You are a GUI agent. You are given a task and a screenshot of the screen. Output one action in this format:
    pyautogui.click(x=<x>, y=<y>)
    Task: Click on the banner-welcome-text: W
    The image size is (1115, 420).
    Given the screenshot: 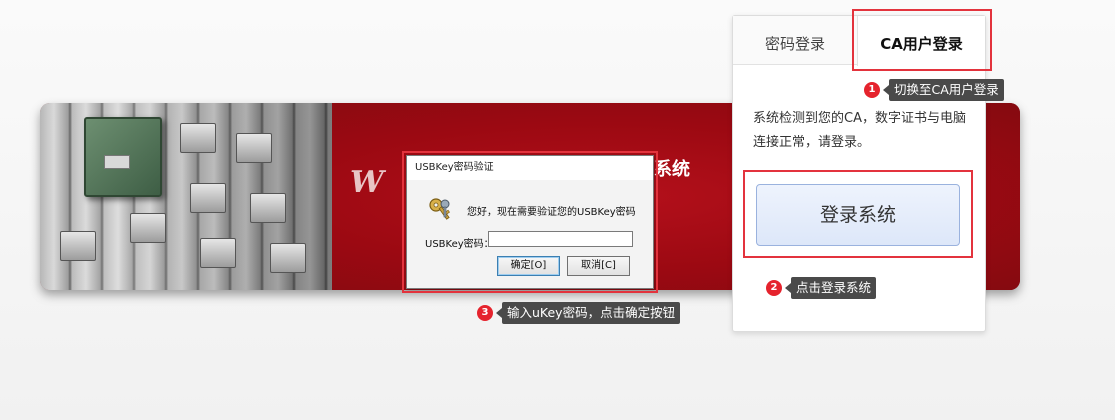 What is the action you would take?
    pyautogui.click(x=367, y=182)
    